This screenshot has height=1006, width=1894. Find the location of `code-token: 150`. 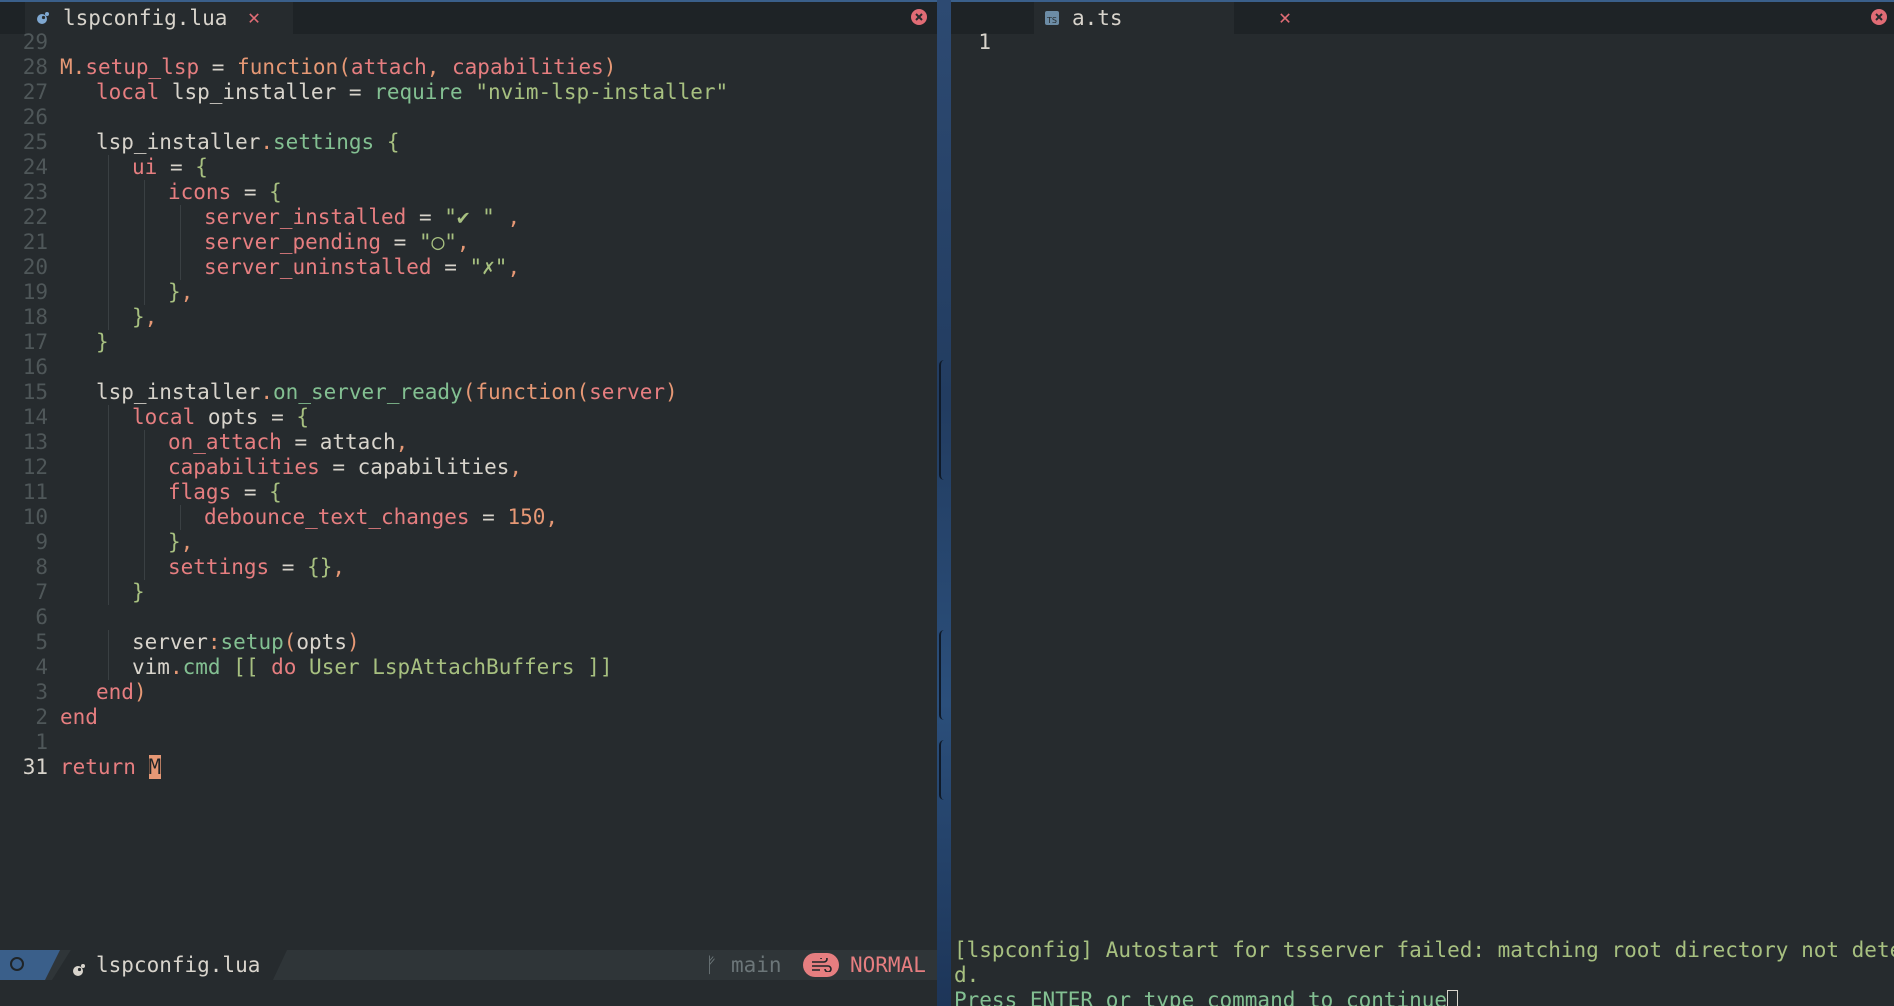

code-token: 150 is located at coordinates (526, 517).